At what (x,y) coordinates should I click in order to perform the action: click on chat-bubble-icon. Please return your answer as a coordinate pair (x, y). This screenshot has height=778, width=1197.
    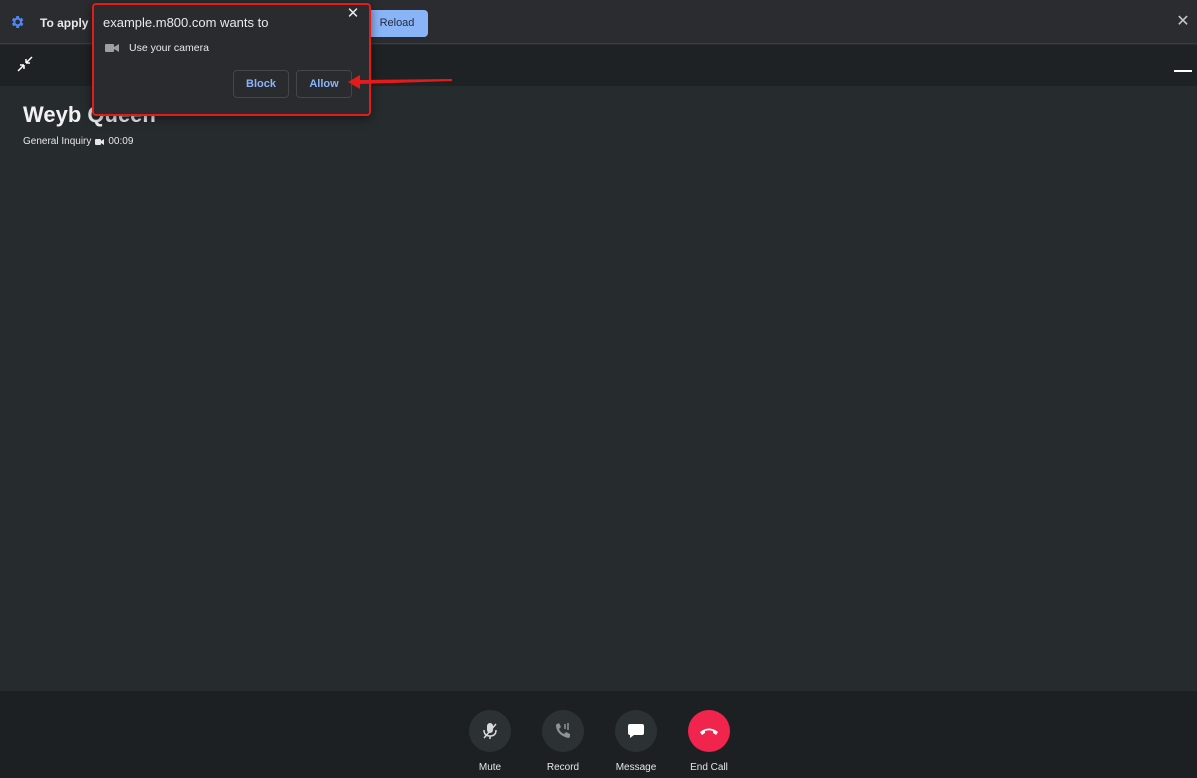
    Looking at the image, I should click on (636, 731).